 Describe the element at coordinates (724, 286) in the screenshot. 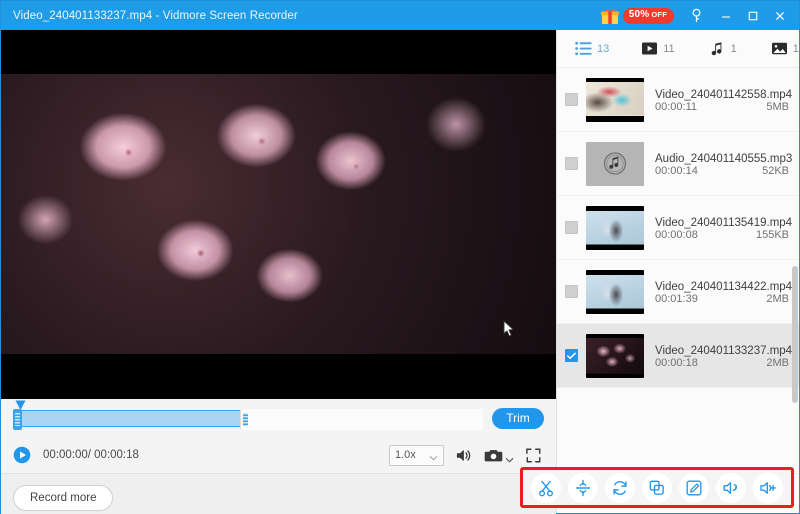

I see `file-name: Video_240401134422.mp4` at that location.